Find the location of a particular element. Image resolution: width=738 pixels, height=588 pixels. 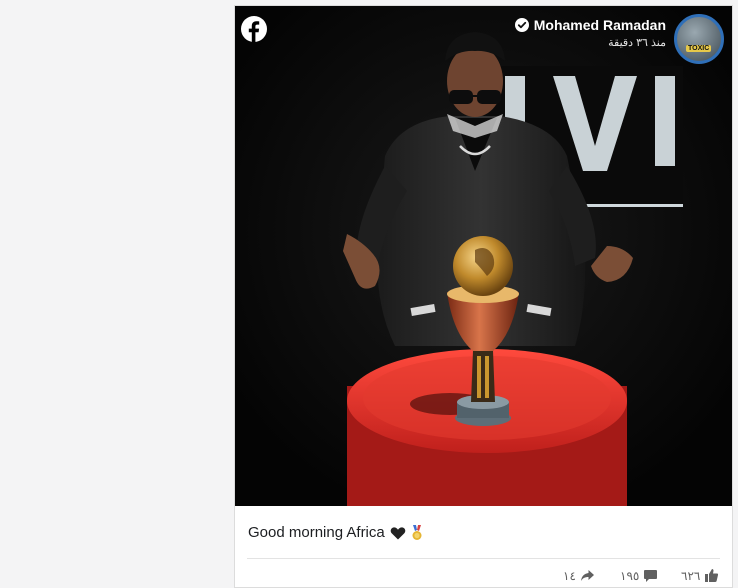

like-button: ٦٢٦ is located at coordinates (700, 575).